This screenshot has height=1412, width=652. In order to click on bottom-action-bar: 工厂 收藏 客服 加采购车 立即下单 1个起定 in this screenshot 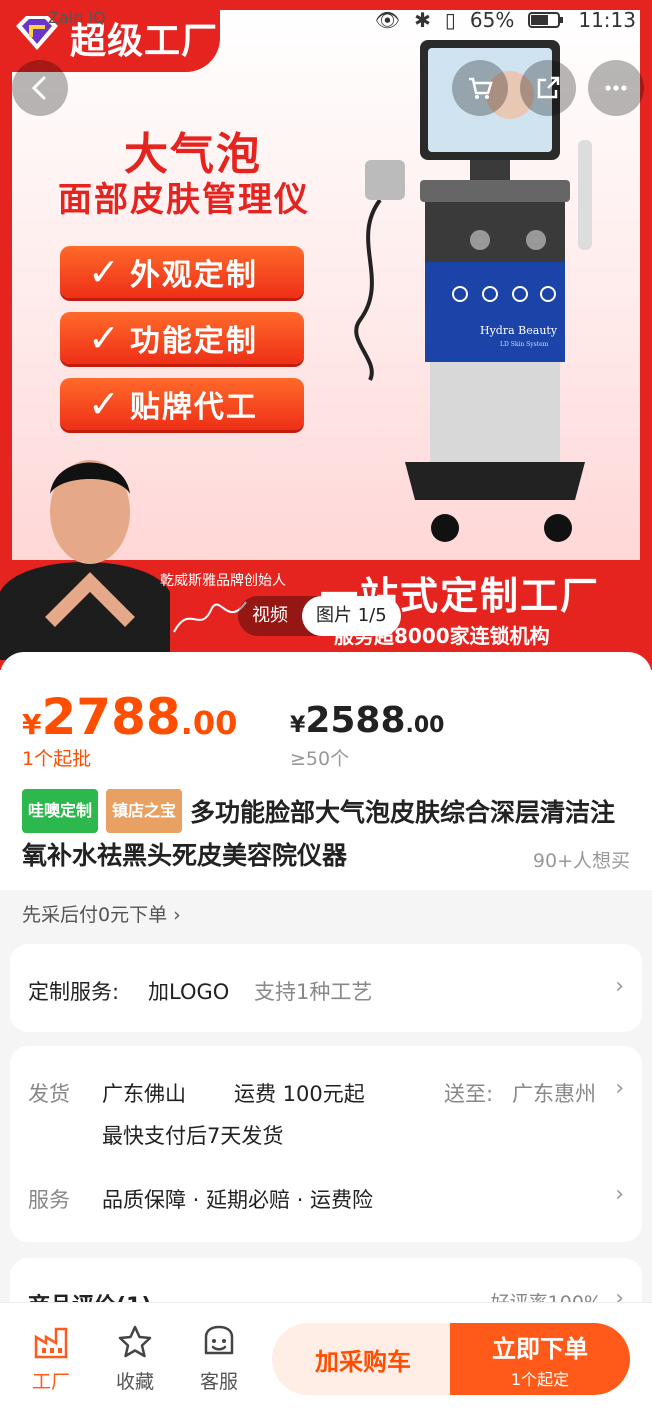, I will do `click(326, 1357)`.